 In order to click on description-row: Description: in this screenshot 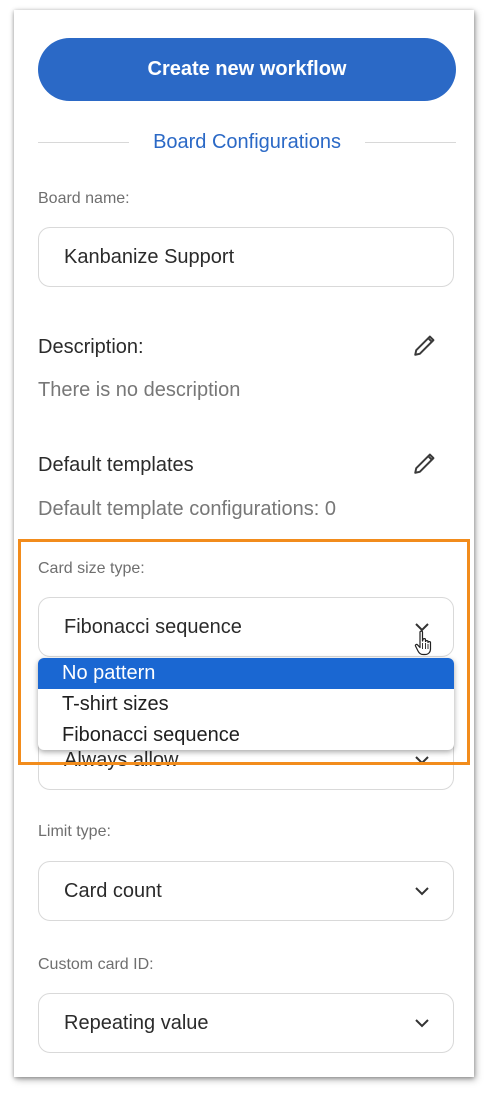, I will do `click(238, 347)`.